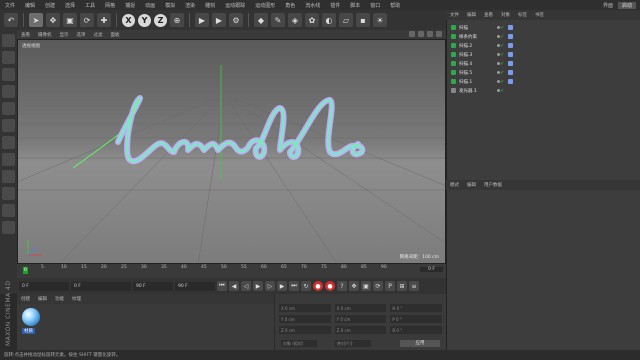 This screenshot has width=640, height=360. What do you see at coordinates (170, 5) in the screenshot?
I see `menu-item-simulate: 模拟` at bounding box center [170, 5].